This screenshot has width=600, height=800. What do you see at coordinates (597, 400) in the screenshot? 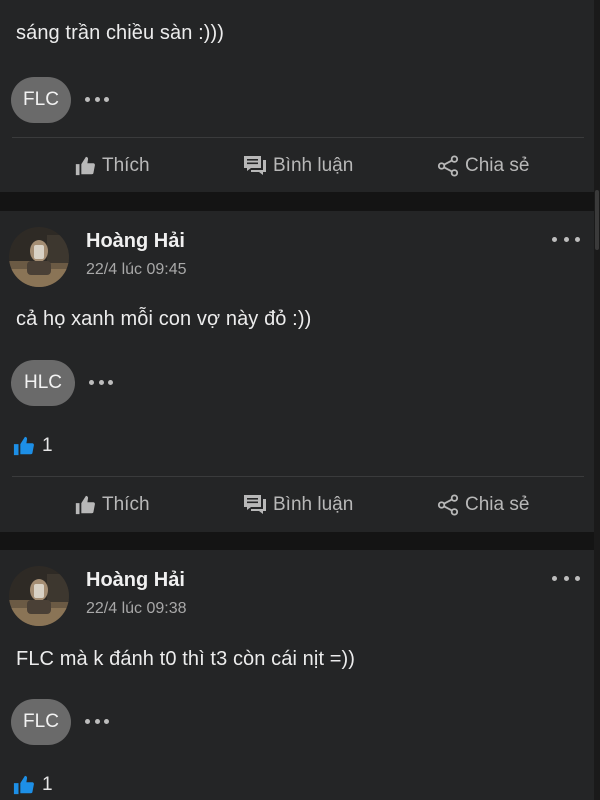
I see `scrollbar` at bounding box center [597, 400].